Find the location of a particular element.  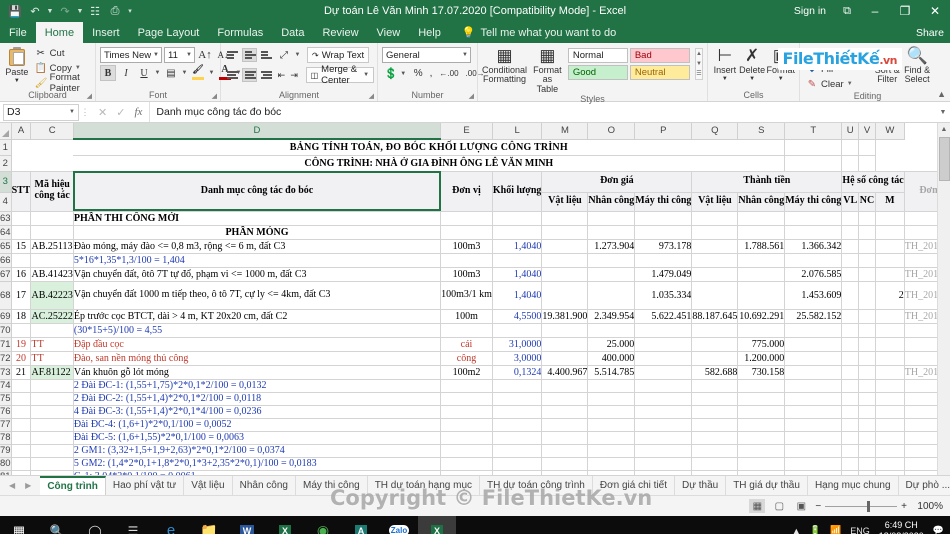

cell-stt-73: 21 is located at coordinates (21, 372).